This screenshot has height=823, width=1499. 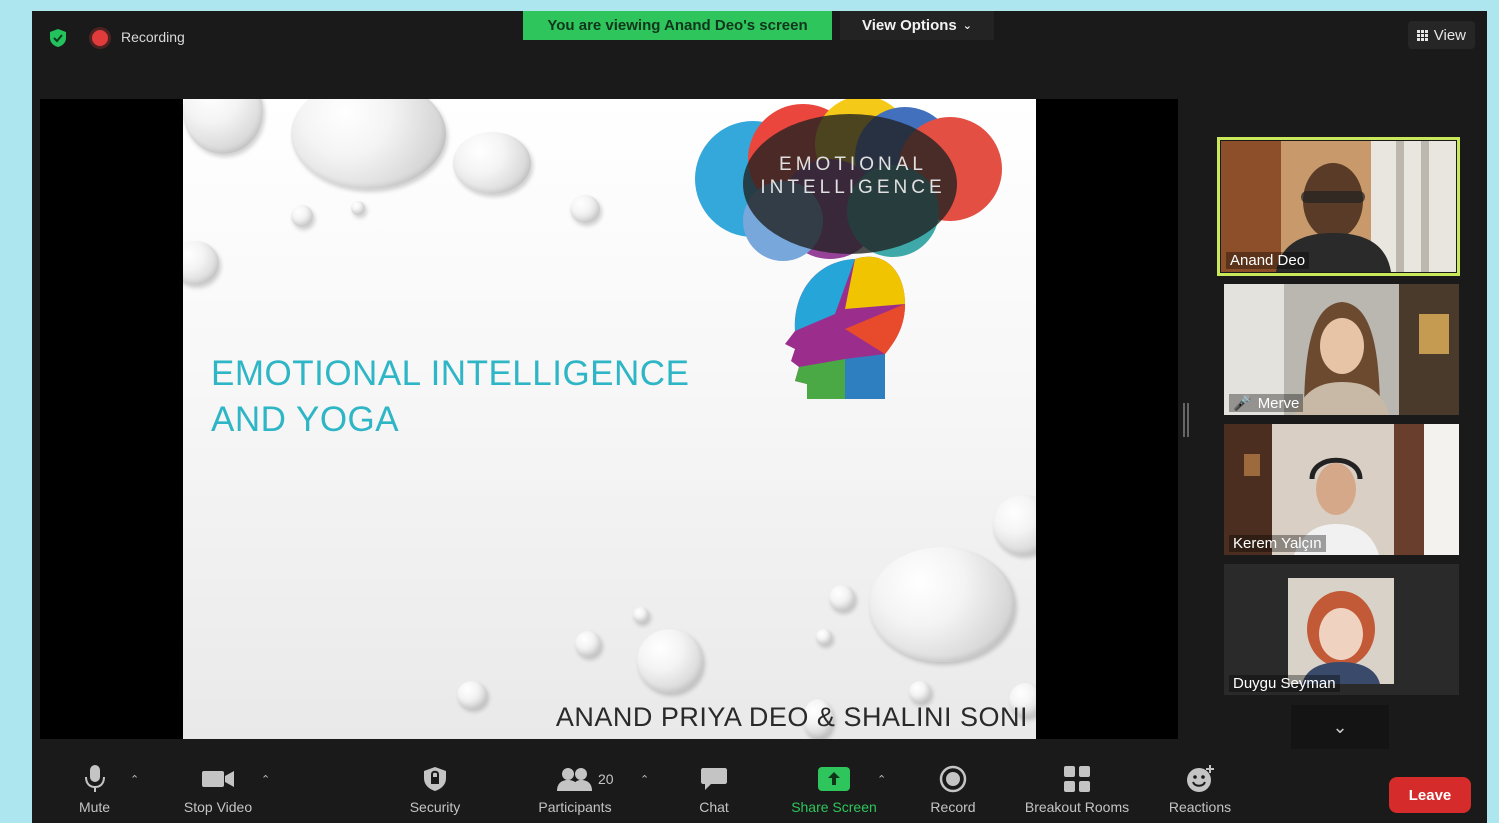 What do you see at coordinates (1341, 349) in the screenshot?
I see `participant-video-tile: 🎤 Merve` at bounding box center [1341, 349].